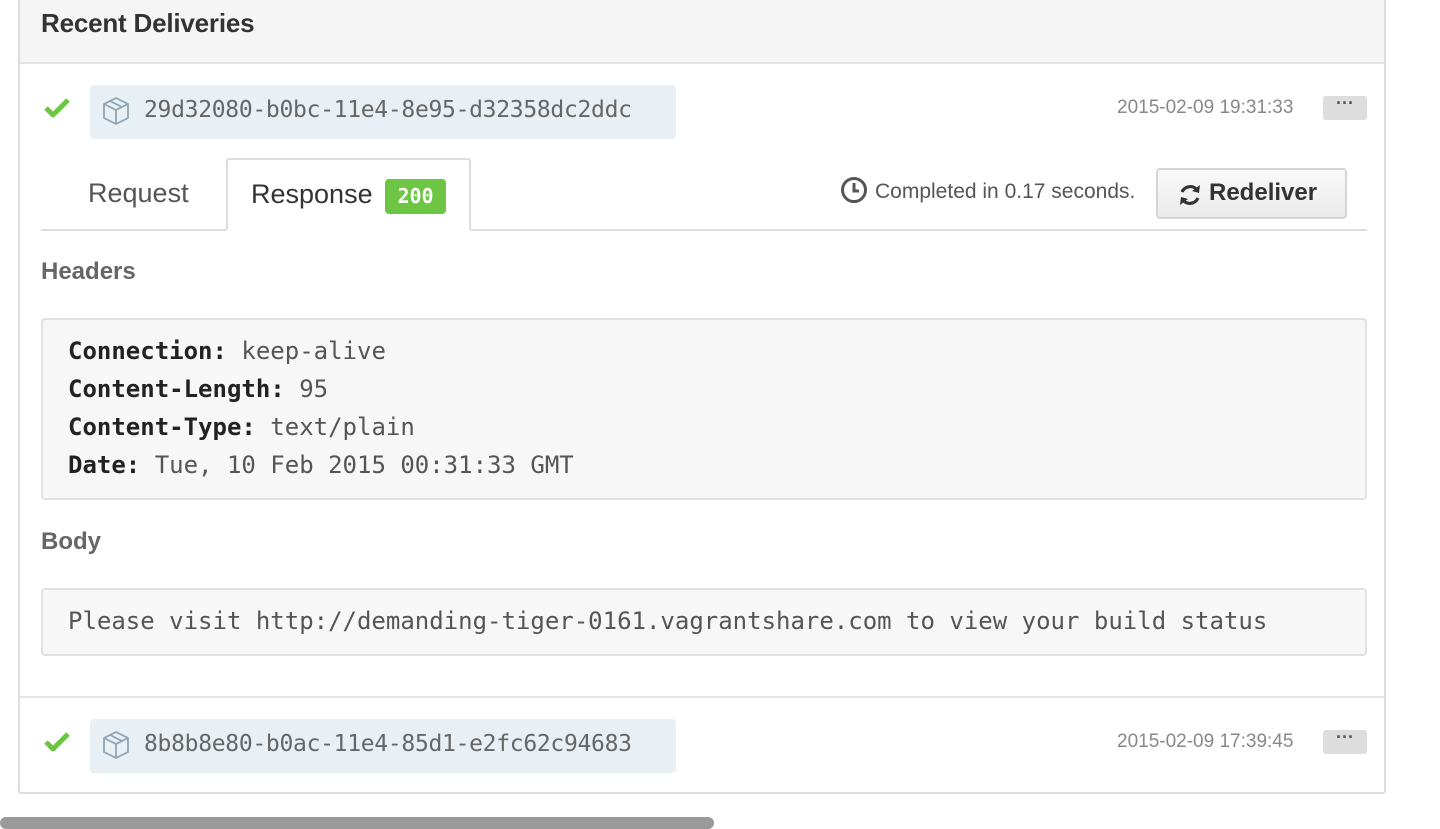 The width and height of the screenshot is (1440, 829). I want to click on header-row: Connection: keep-alive, so click(227, 351).